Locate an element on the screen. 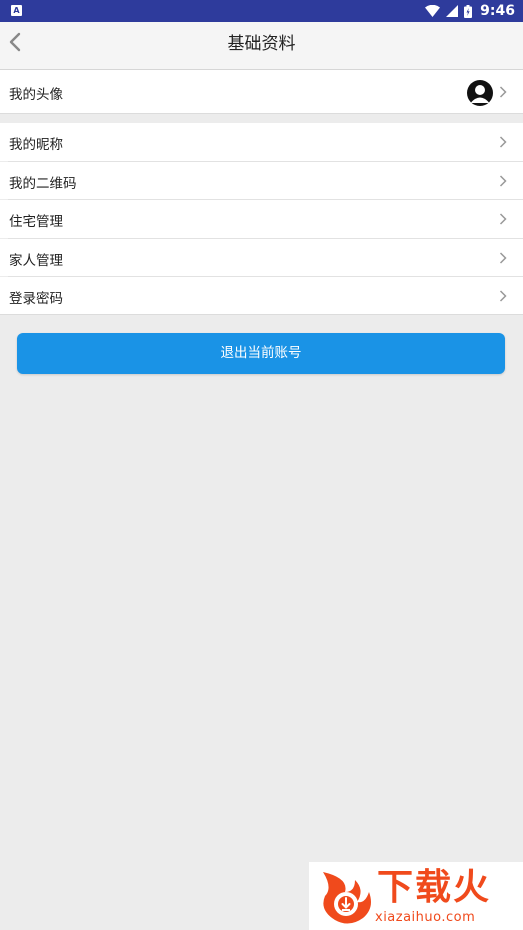  menu-item-password: 登录密码 is located at coordinates (261, 296).